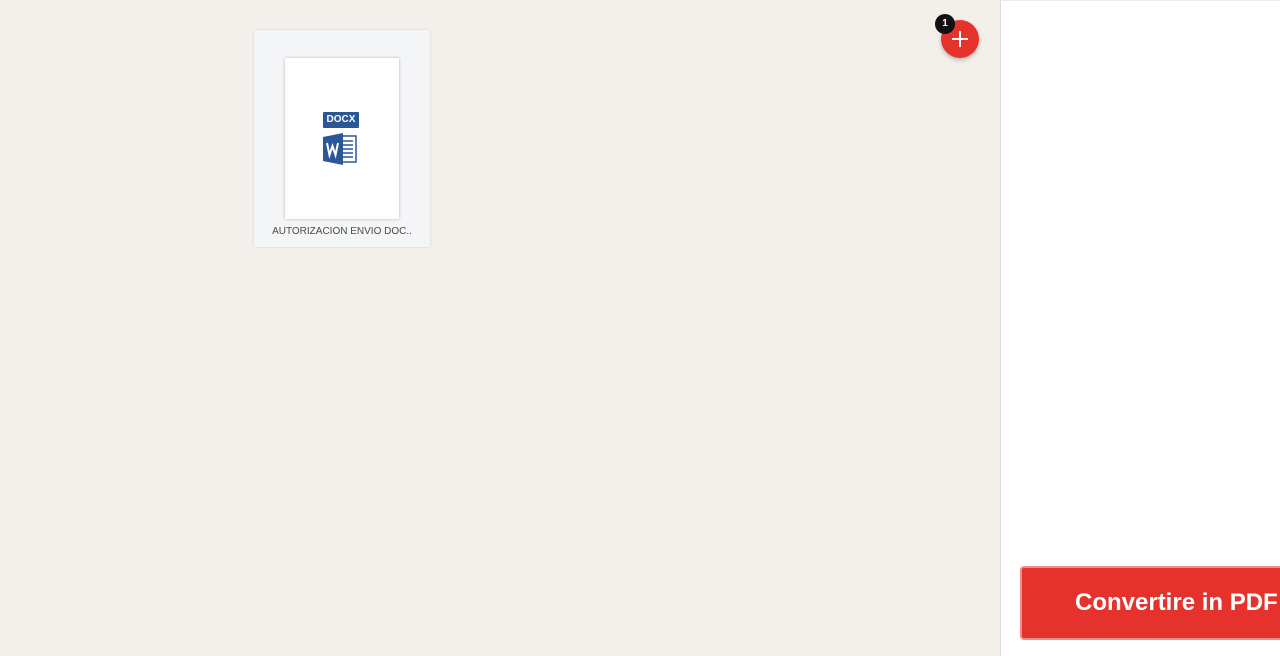  I want to click on plus-icon, so click(960, 39).